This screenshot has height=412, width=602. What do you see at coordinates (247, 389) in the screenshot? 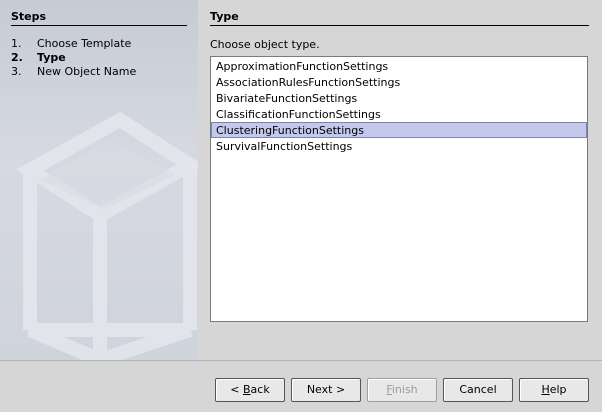
I see `back-button-mnemonic: B` at bounding box center [247, 389].